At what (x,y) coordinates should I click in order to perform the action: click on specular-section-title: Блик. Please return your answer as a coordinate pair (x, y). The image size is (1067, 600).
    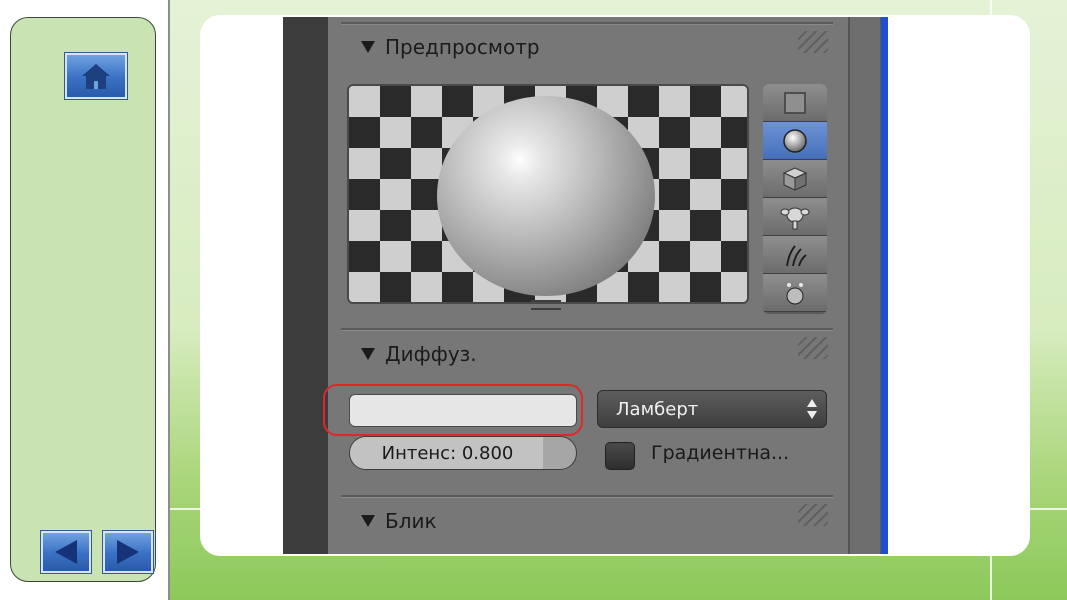
    Looking at the image, I should click on (411, 521).